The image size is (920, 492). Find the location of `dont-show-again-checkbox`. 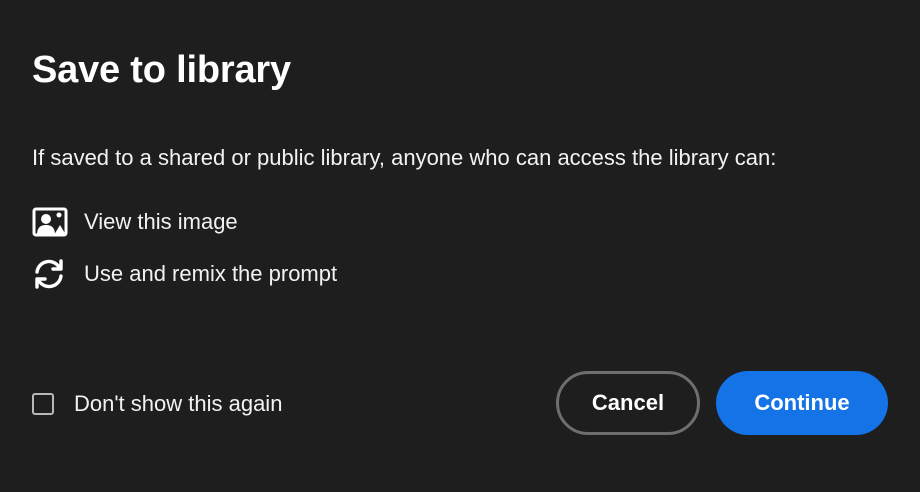

dont-show-again-checkbox is located at coordinates (43, 404).